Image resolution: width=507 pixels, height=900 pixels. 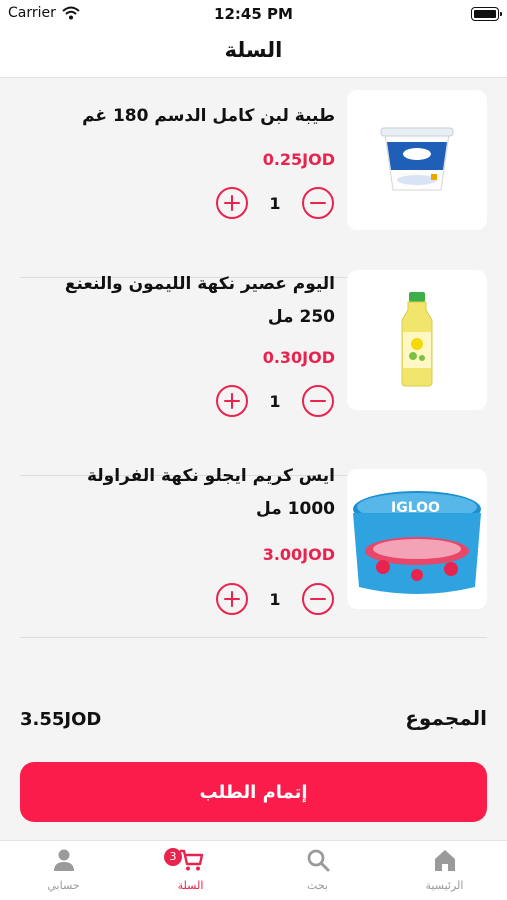 I want to click on search-icon, so click(x=318, y=860).